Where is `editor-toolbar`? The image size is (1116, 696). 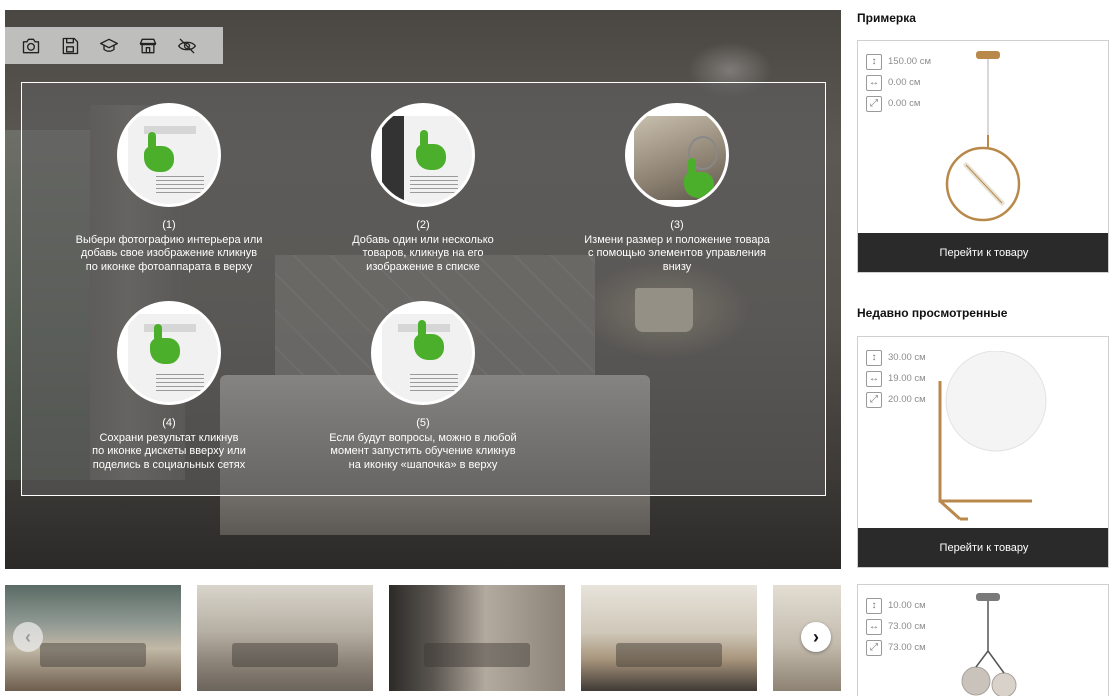 editor-toolbar is located at coordinates (114, 45).